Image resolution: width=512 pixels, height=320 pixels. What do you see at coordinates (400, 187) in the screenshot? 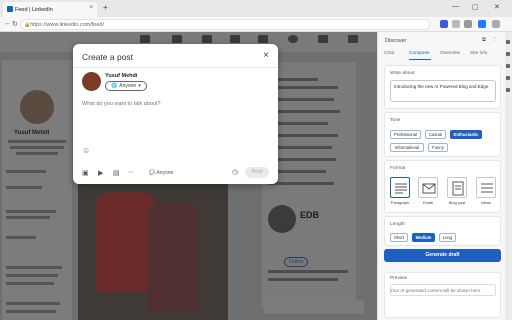
I see `format-paragraph-button` at bounding box center [400, 187].